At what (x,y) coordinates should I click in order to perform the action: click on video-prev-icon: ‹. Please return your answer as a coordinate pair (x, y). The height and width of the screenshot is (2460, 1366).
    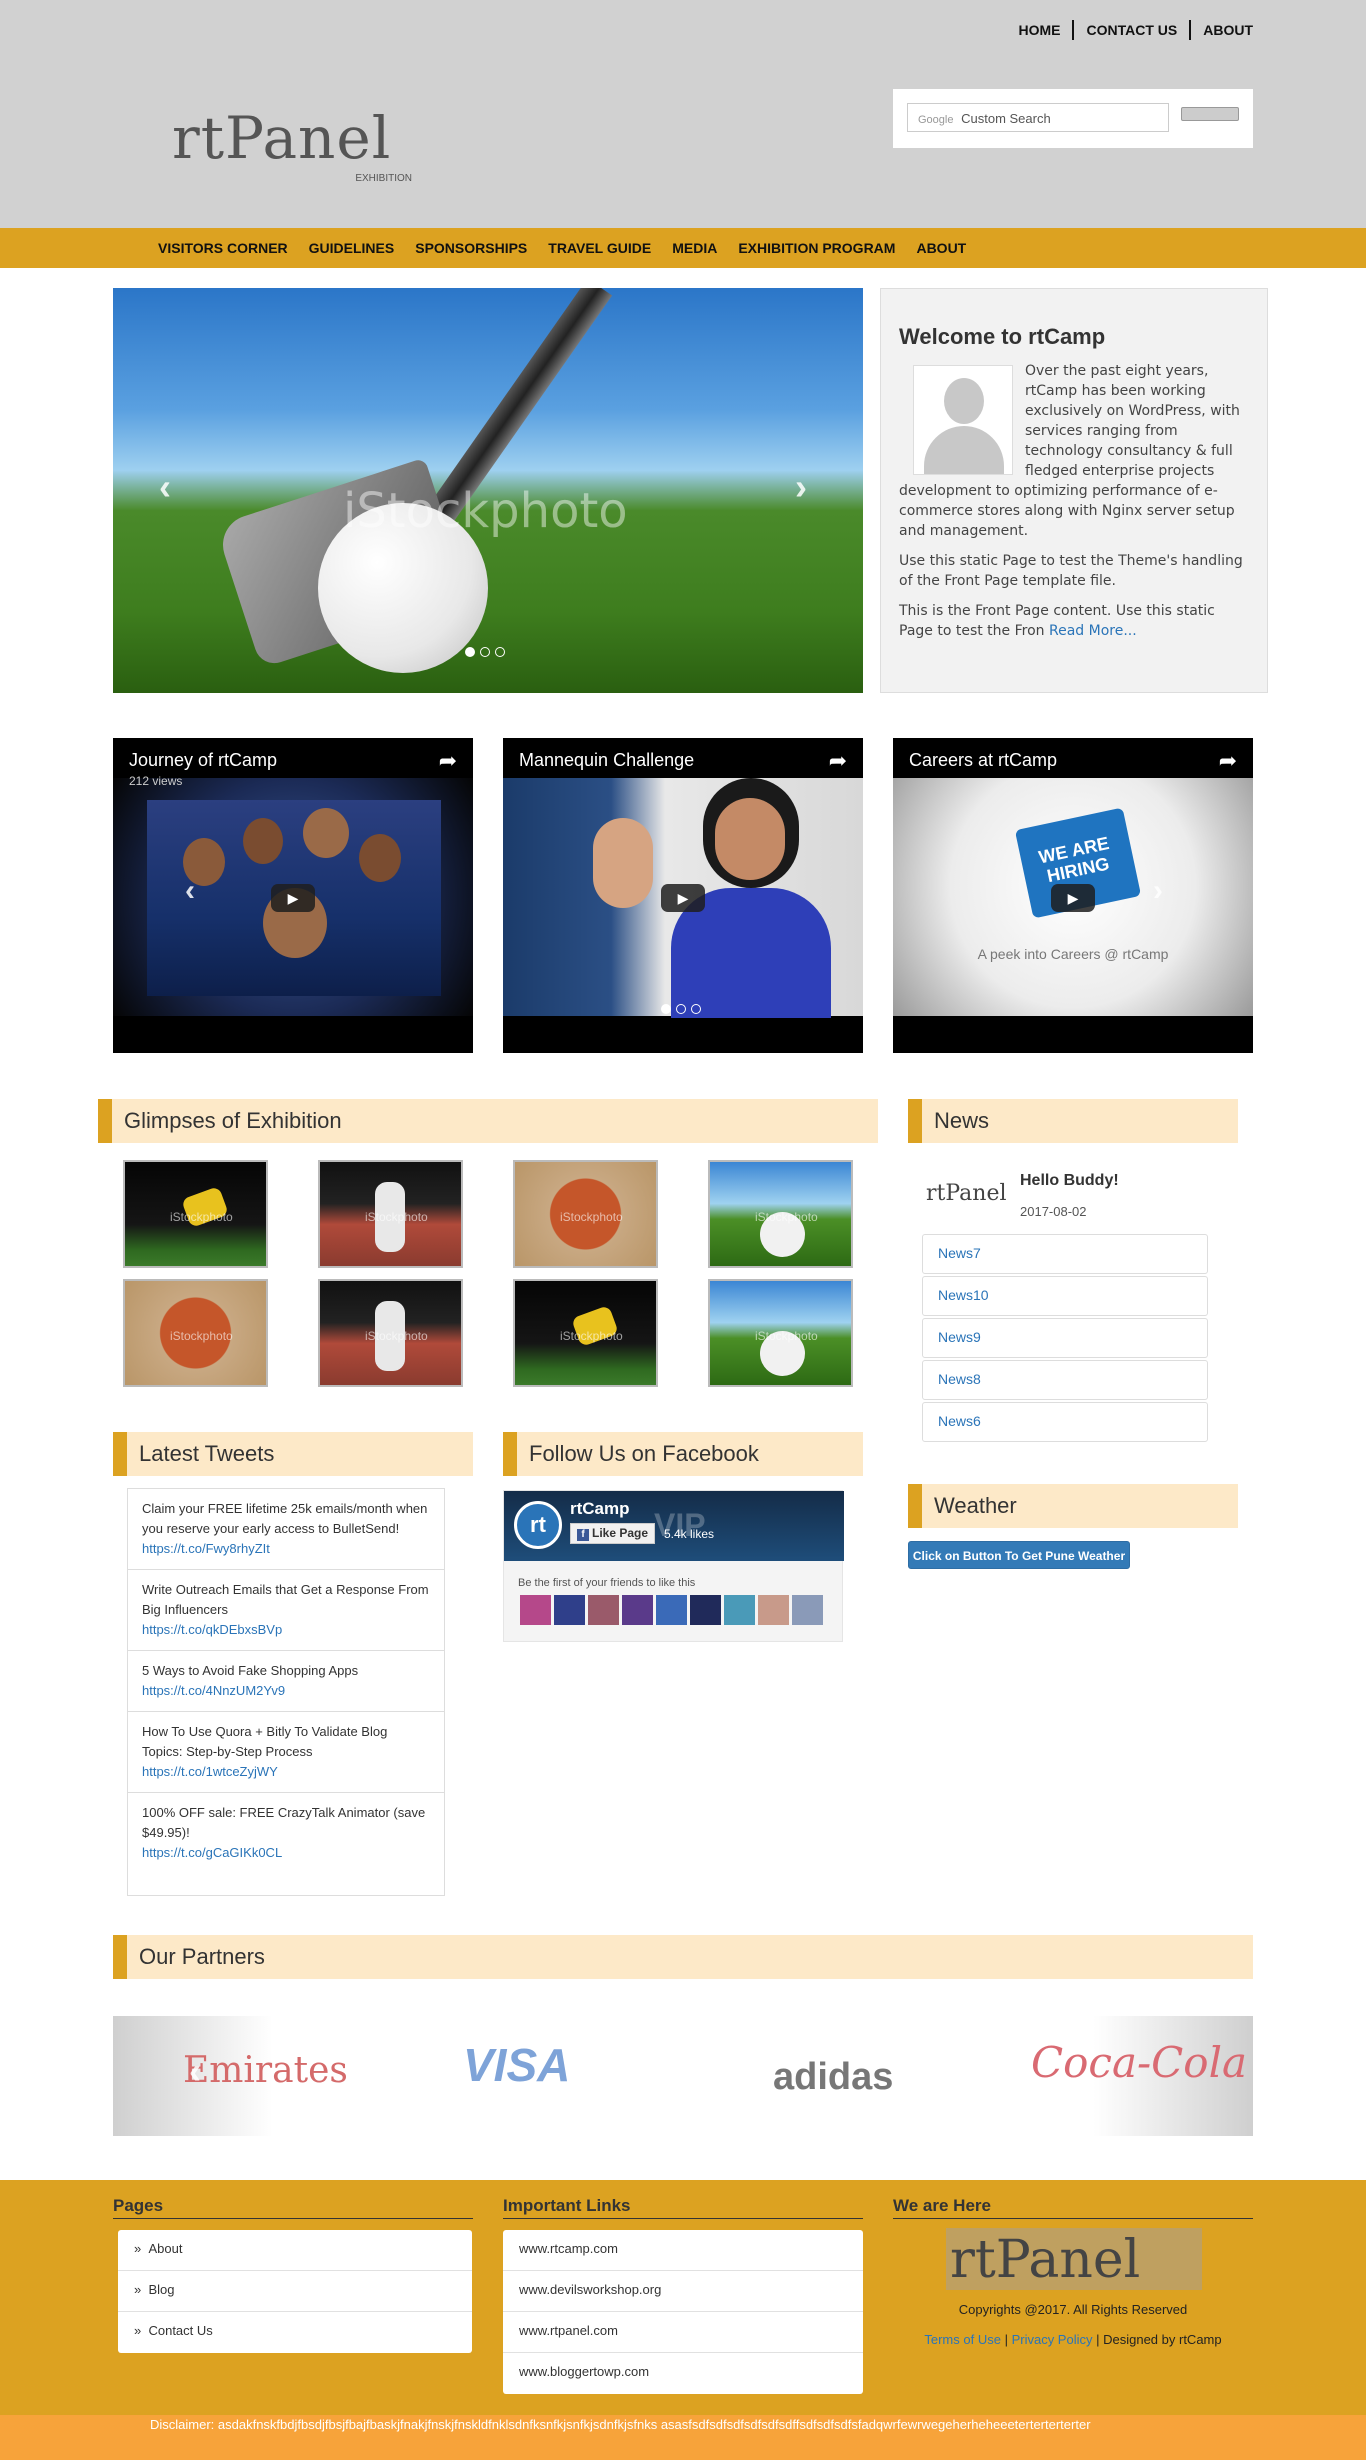
    Looking at the image, I should click on (190, 891).